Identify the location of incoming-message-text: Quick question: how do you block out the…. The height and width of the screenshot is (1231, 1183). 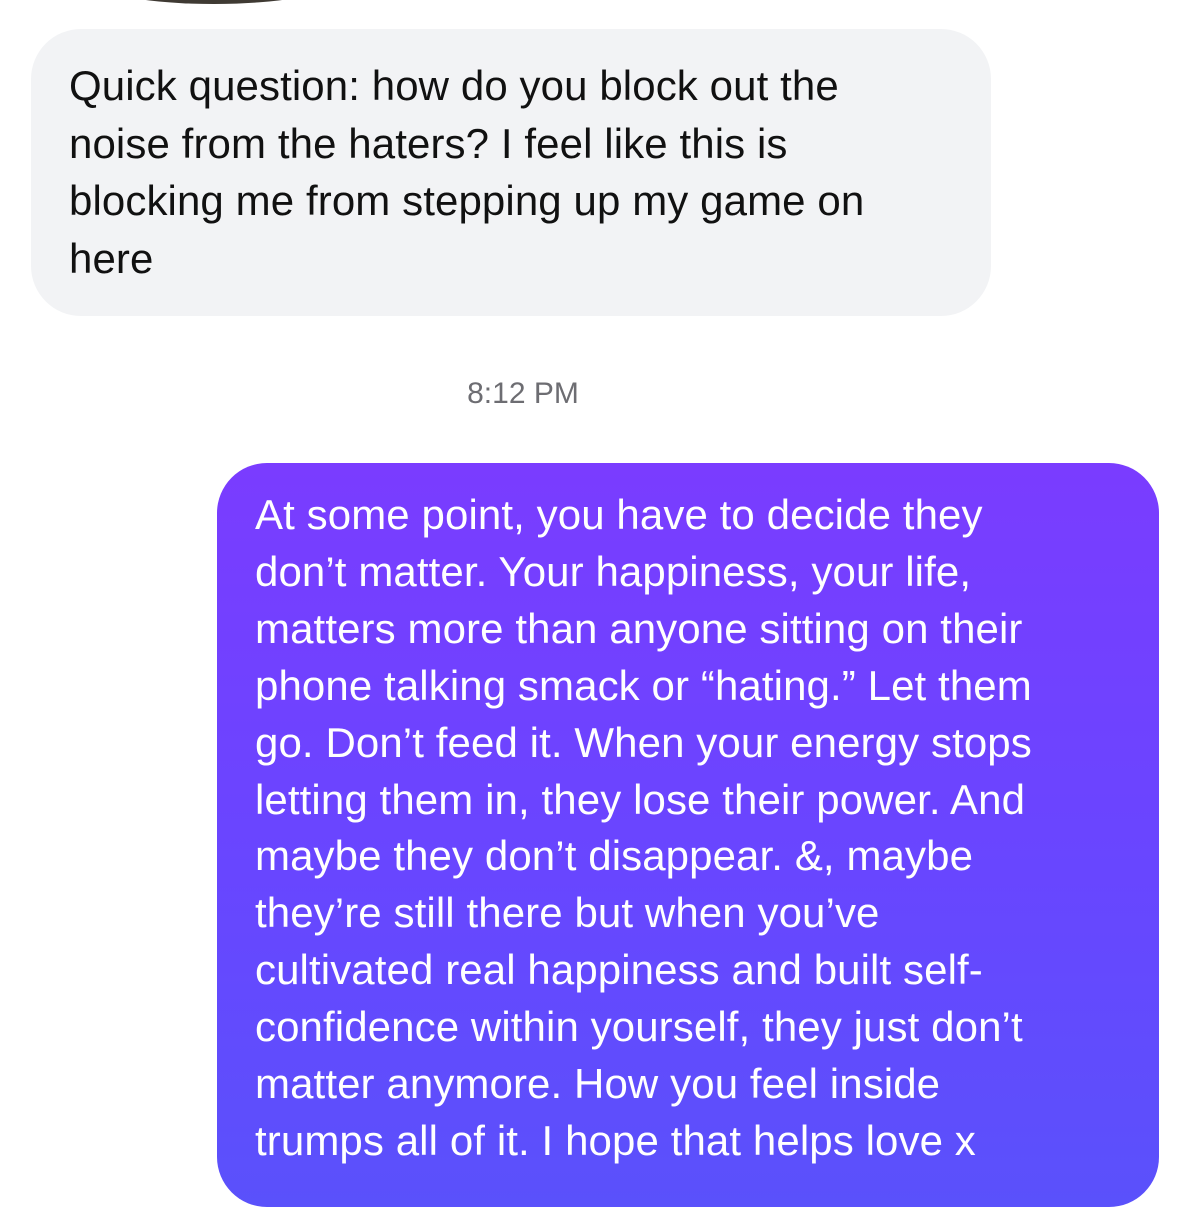
(467, 172).